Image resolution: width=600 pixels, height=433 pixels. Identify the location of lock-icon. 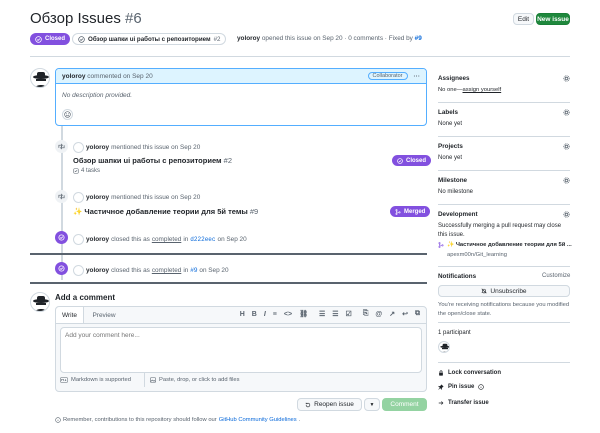
(441, 373).